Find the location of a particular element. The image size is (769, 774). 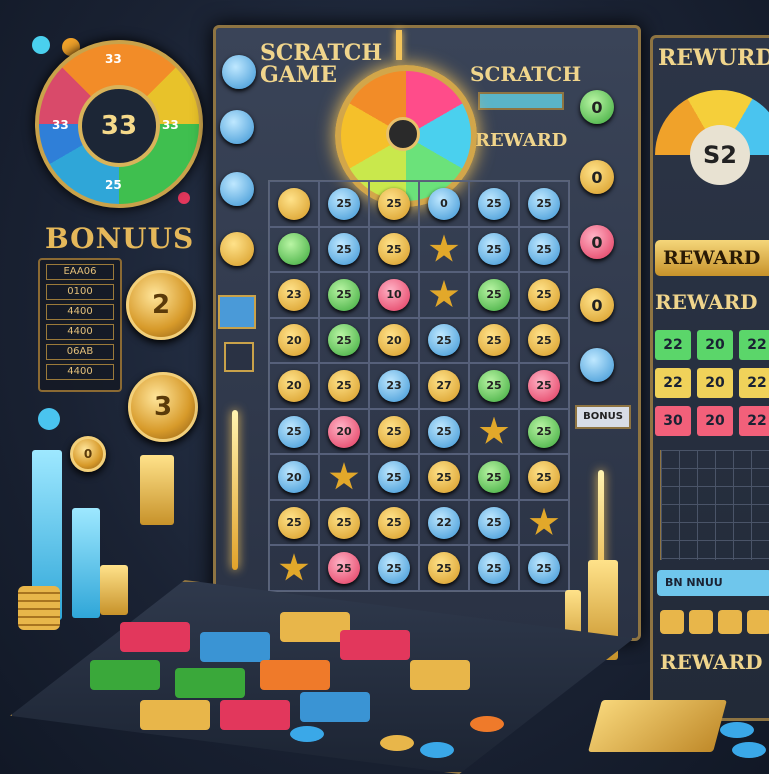

bonus-coin-3: 3 is located at coordinates (163, 407).